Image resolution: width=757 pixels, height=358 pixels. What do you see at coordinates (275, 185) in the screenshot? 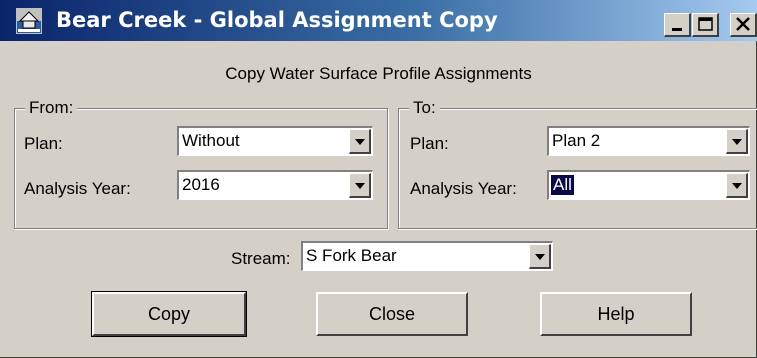
I see `from-year-select: 2016` at bounding box center [275, 185].